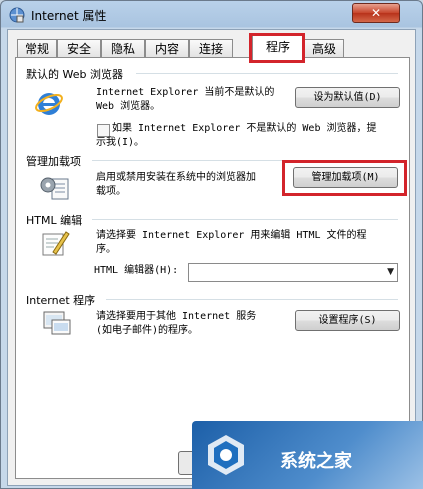  I want to click on tab-privacy: 隐私, so click(123, 48).